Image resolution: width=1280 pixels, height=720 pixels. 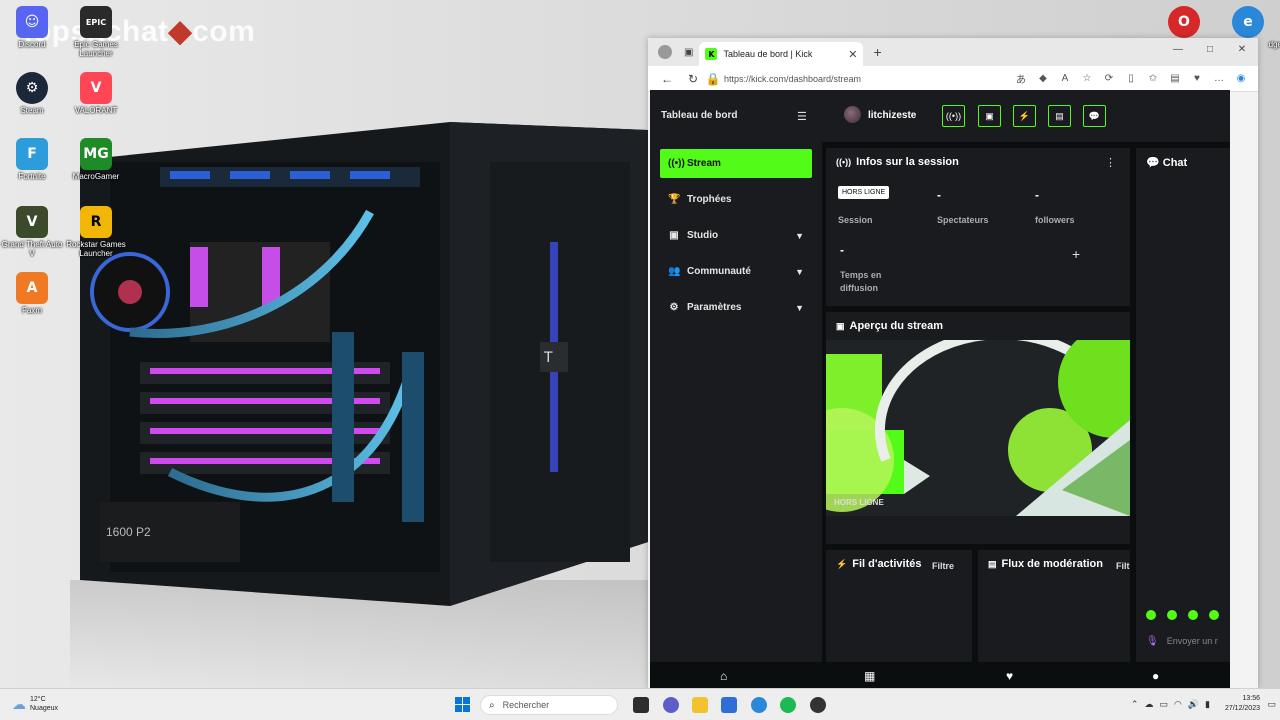 I want to click on avatar, so click(x=852, y=114).